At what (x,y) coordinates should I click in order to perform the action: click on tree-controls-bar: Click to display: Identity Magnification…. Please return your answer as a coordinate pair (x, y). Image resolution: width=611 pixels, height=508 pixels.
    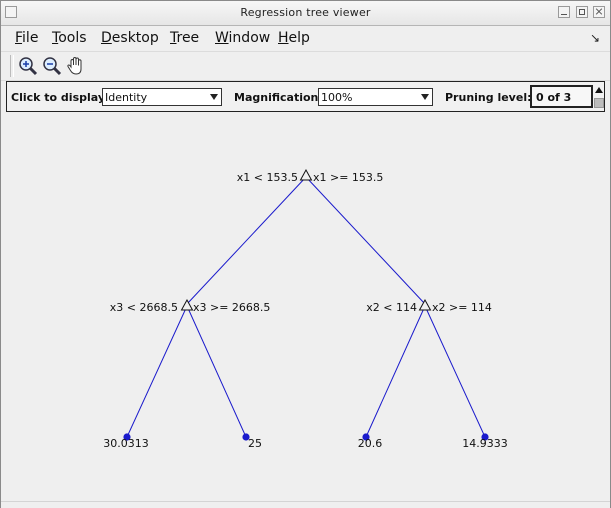
    Looking at the image, I should click on (305, 96).